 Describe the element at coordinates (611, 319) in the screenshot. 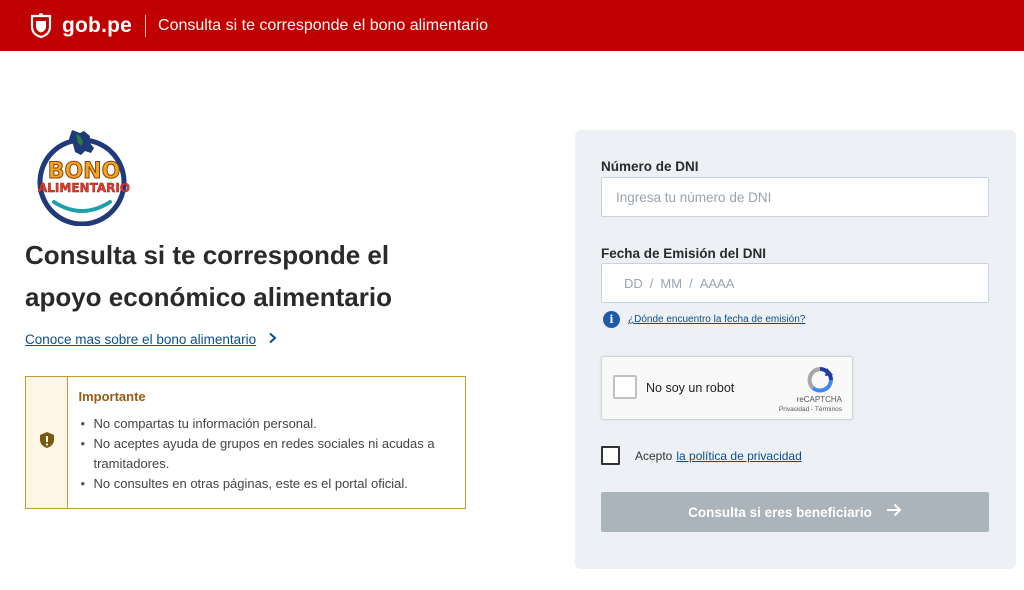

I see `info-icon: i` at that location.